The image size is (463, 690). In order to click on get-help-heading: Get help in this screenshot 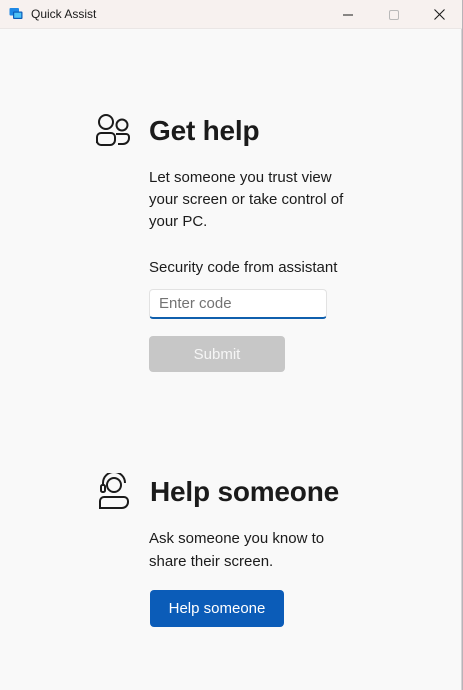, I will do `click(204, 130)`.